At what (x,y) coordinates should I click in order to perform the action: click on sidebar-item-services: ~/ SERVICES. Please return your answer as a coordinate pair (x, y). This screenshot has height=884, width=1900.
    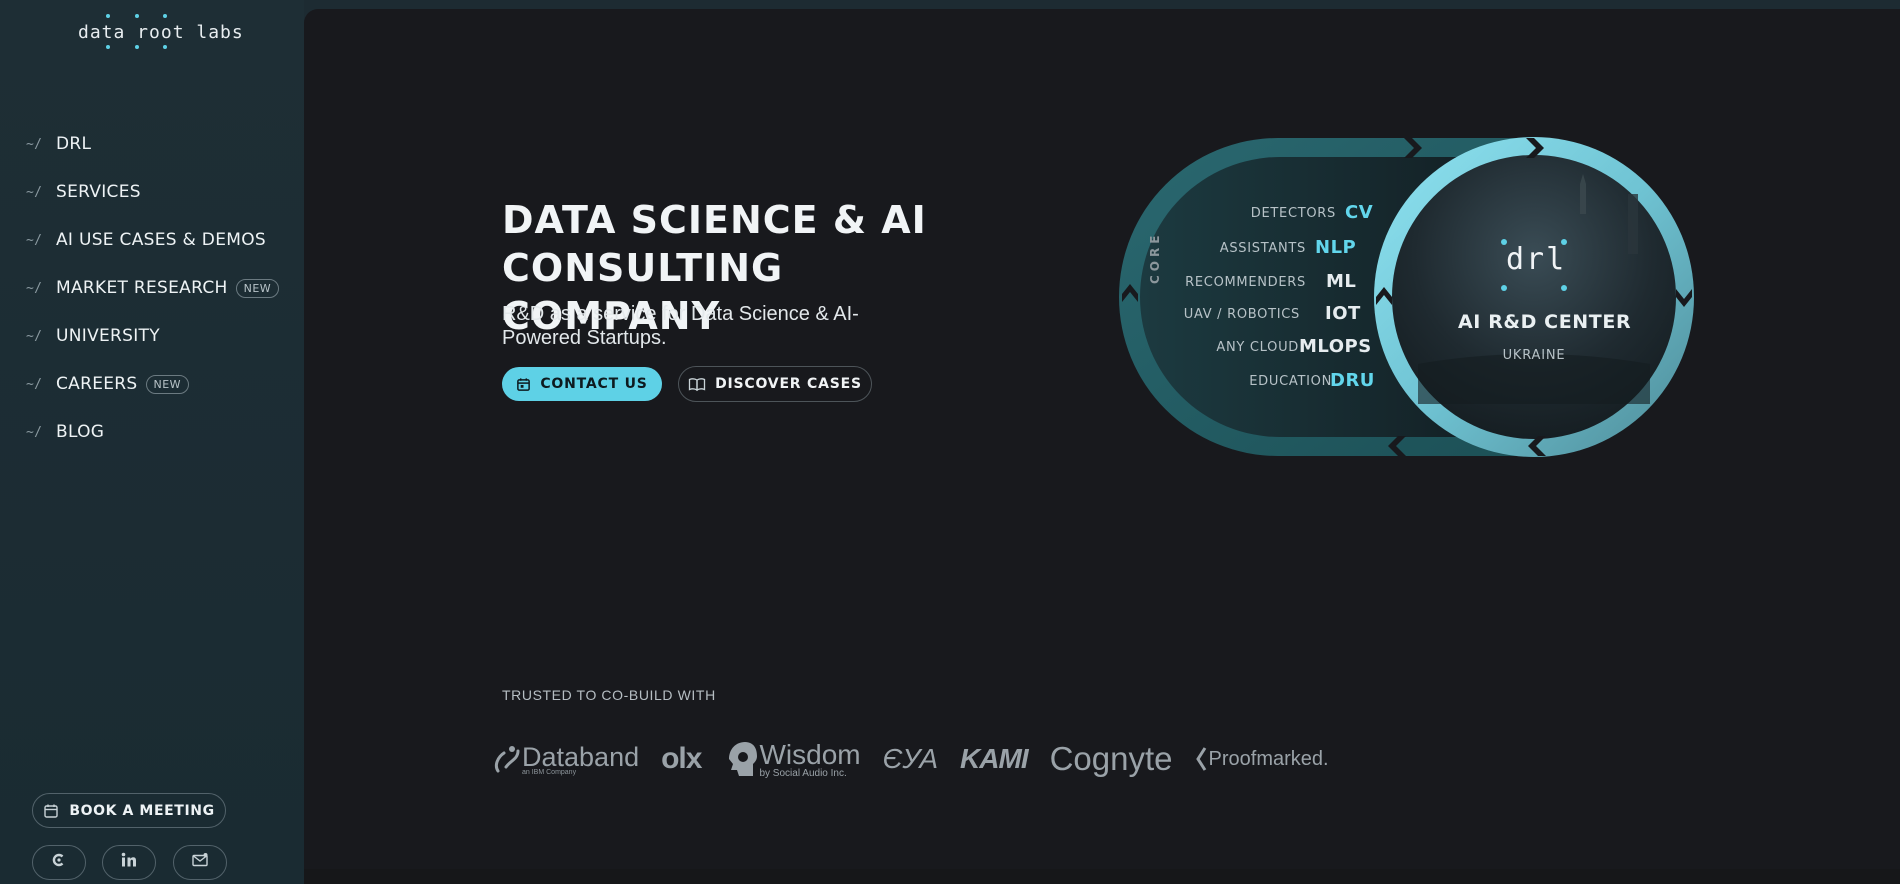
    Looking at the image, I should click on (152, 192).